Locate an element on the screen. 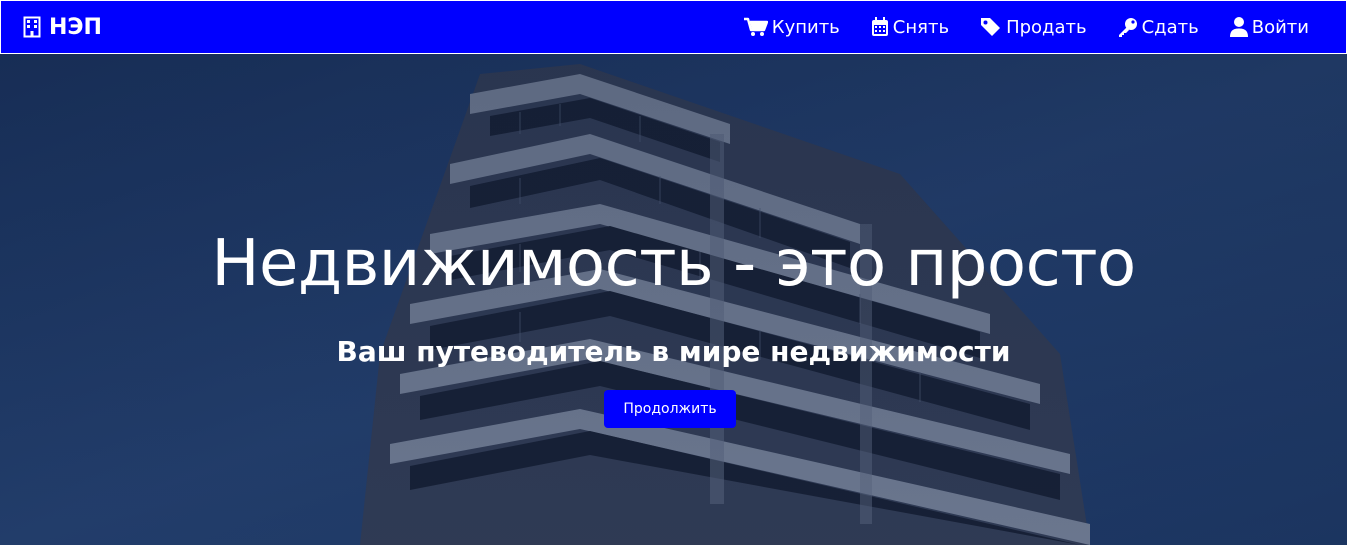 This screenshot has width=1347, height=545. calendar-icon is located at coordinates (880, 27).